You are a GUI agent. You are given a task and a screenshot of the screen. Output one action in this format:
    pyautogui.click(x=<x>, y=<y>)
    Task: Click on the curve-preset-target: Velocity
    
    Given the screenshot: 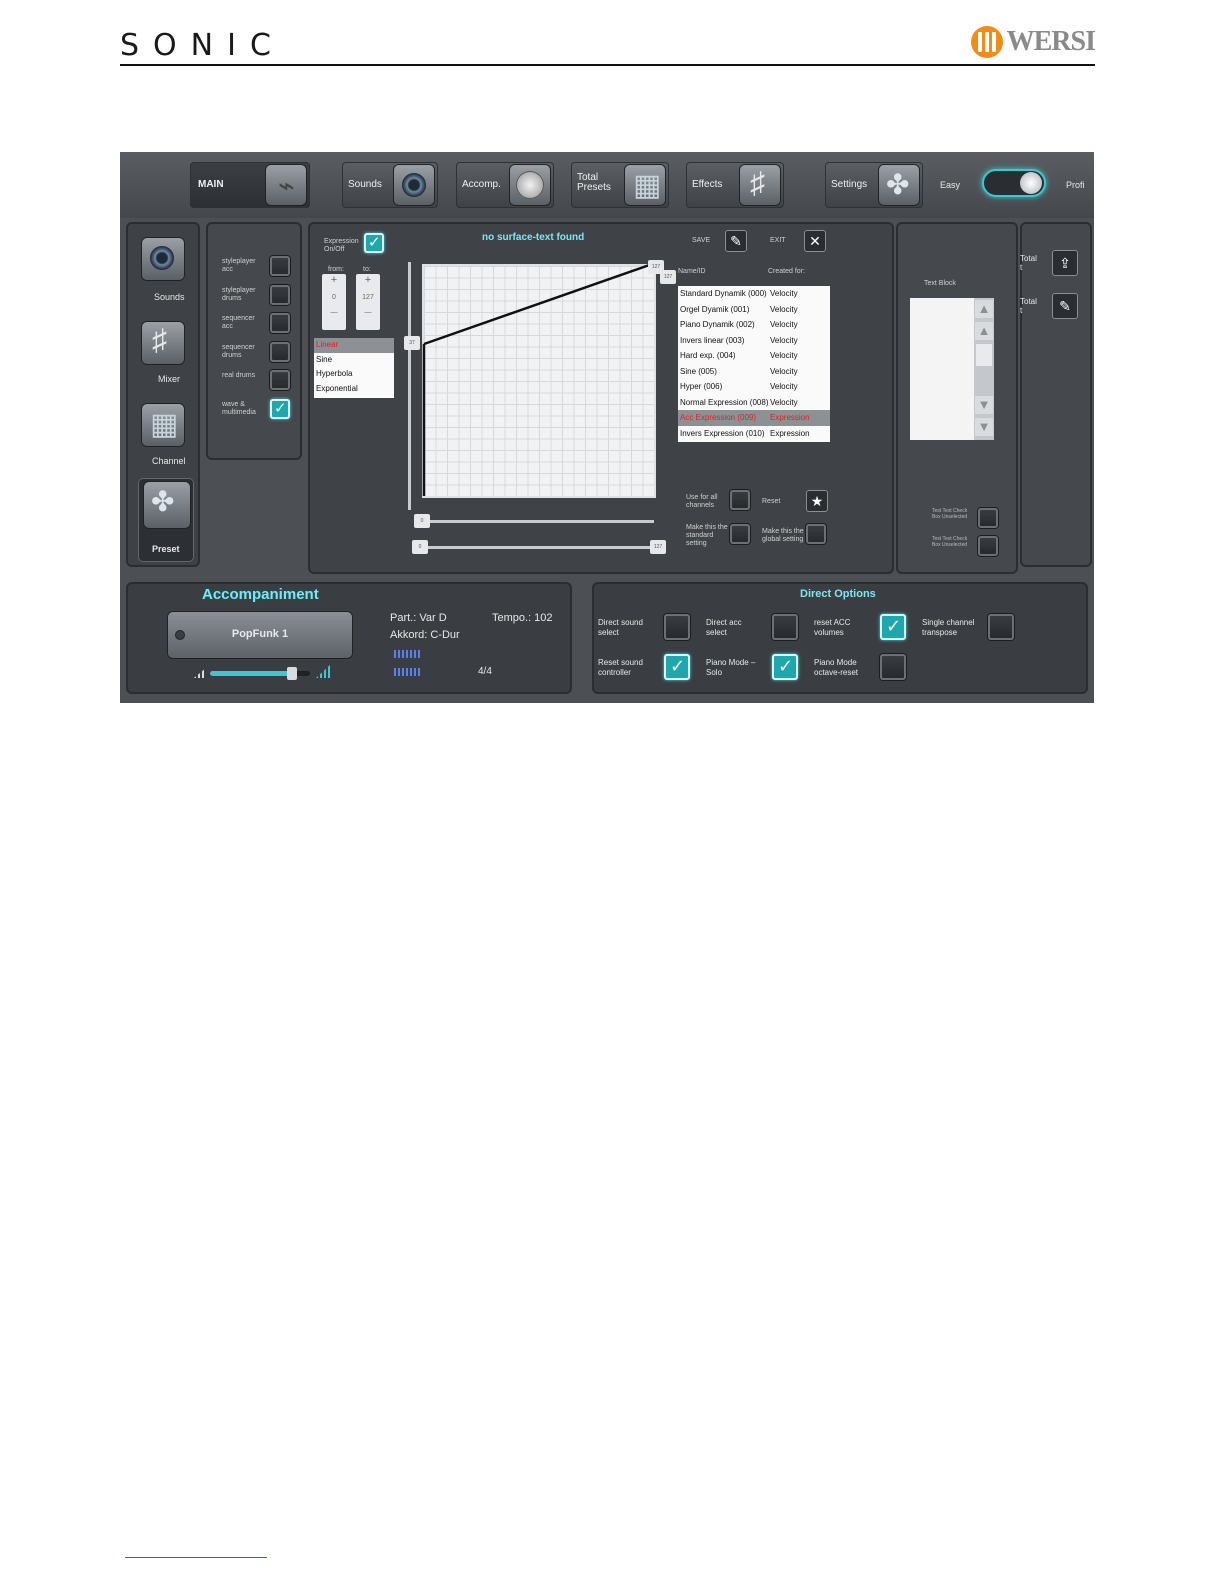 What is the action you would take?
    pyautogui.click(x=784, y=324)
    